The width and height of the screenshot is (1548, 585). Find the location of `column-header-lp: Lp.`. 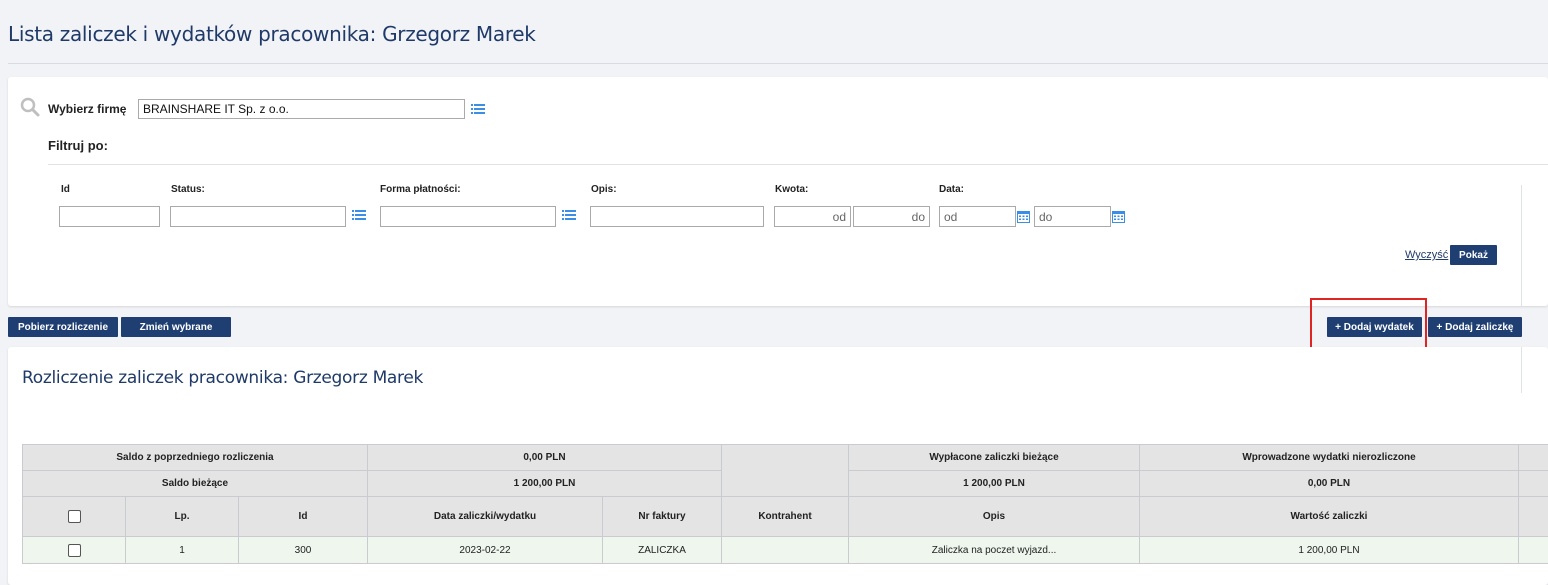

column-header-lp: Lp. is located at coordinates (182, 516).